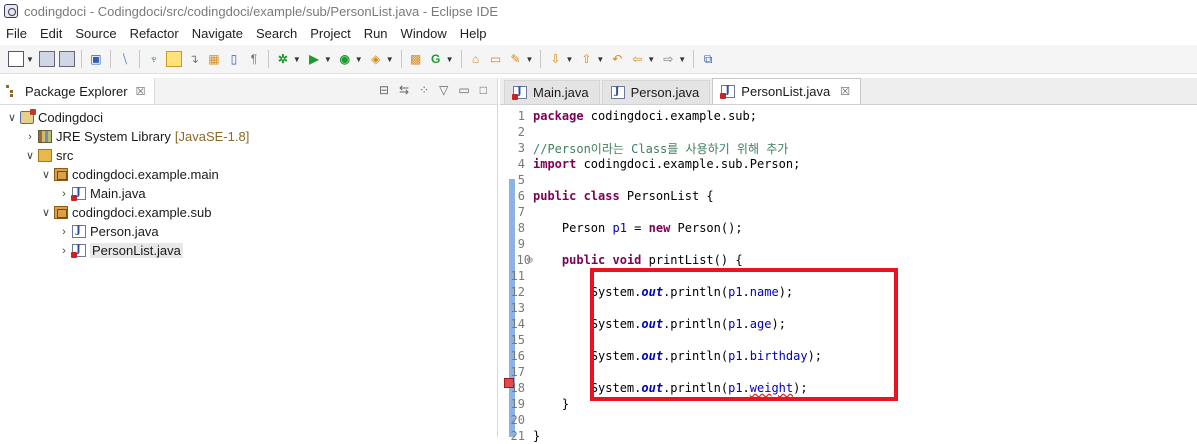  What do you see at coordinates (248, 117) in the screenshot?
I see `tree-item-project: ∨ Codingdoci` at bounding box center [248, 117].